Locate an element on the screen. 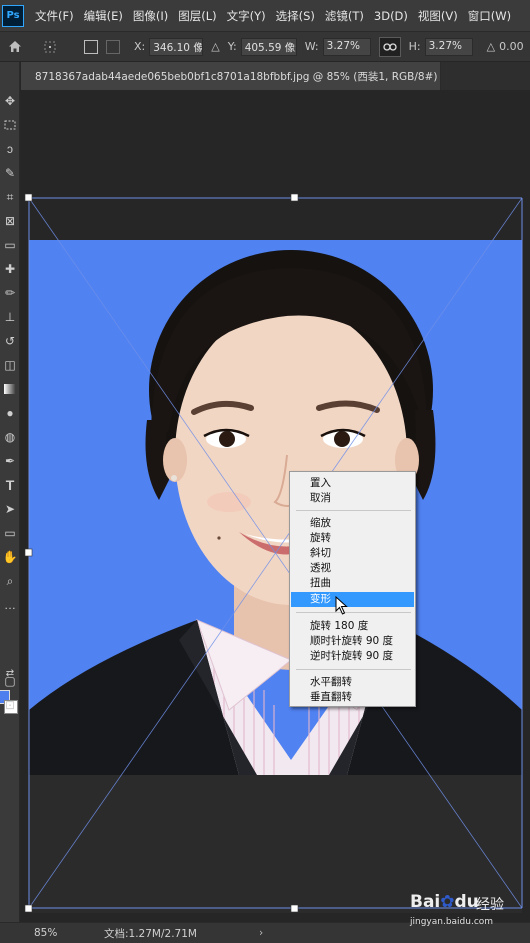 This screenshot has width=530, height=943. menu-layer: 图层(L) is located at coordinates (197, 16).